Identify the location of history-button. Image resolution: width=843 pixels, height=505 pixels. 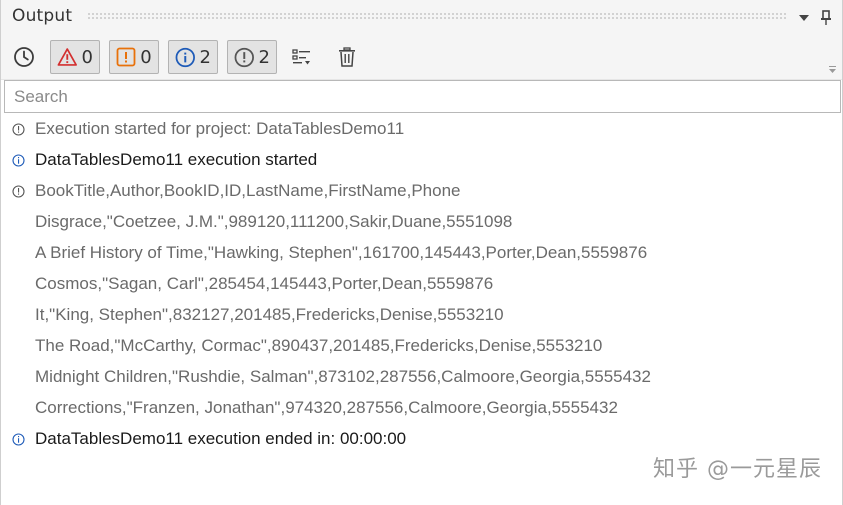
(24, 57).